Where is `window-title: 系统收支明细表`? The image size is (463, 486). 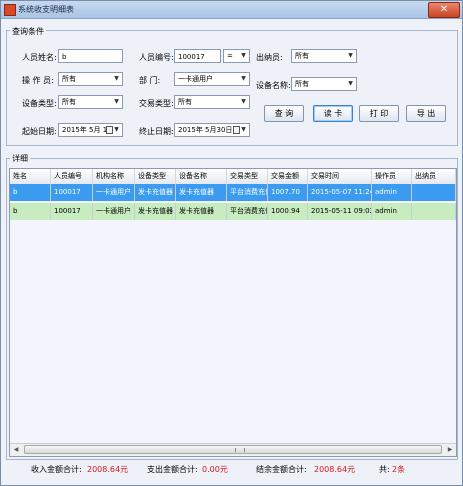 window-title: 系统收支明细表 is located at coordinates (46, 9).